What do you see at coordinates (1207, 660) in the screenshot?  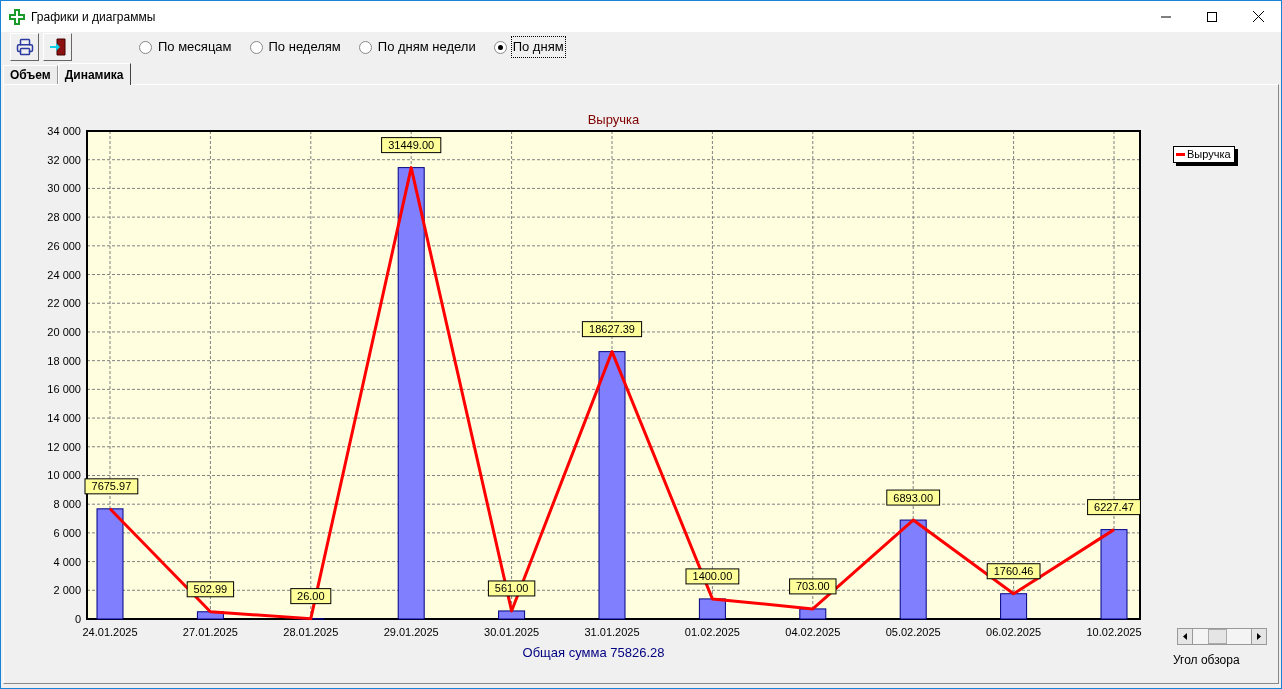 I see `view-angle-label: Угол обзора` at bounding box center [1207, 660].